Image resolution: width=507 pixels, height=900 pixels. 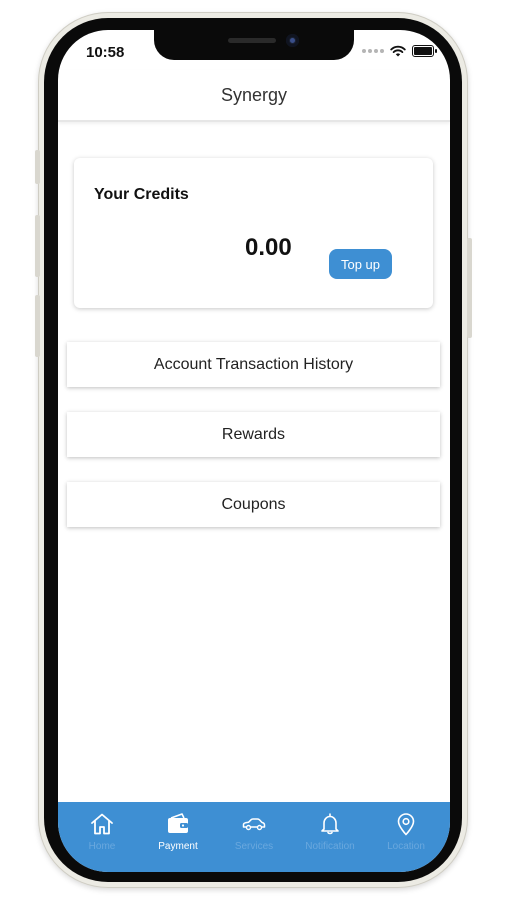 I want to click on mute-switch, so click(x=37, y=167).